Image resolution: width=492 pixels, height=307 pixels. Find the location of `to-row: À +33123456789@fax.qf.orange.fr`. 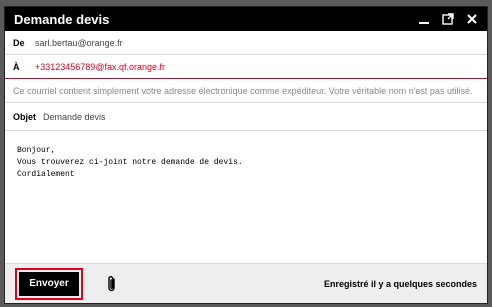

to-row: À +33123456789@fax.qf.orange.fr is located at coordinates (246, 67).